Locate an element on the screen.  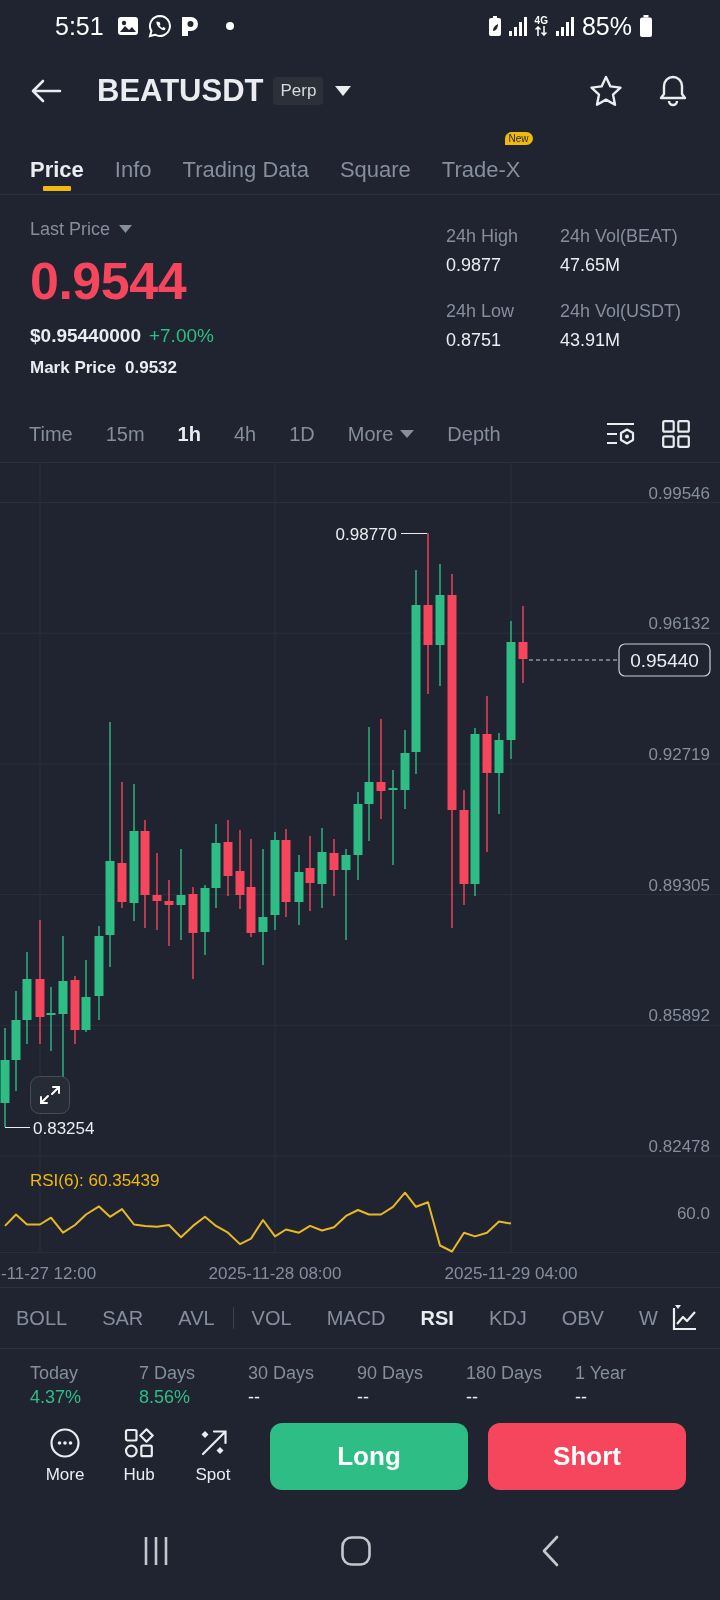
indicator-tab: W is located at coordinates (648, 1318).